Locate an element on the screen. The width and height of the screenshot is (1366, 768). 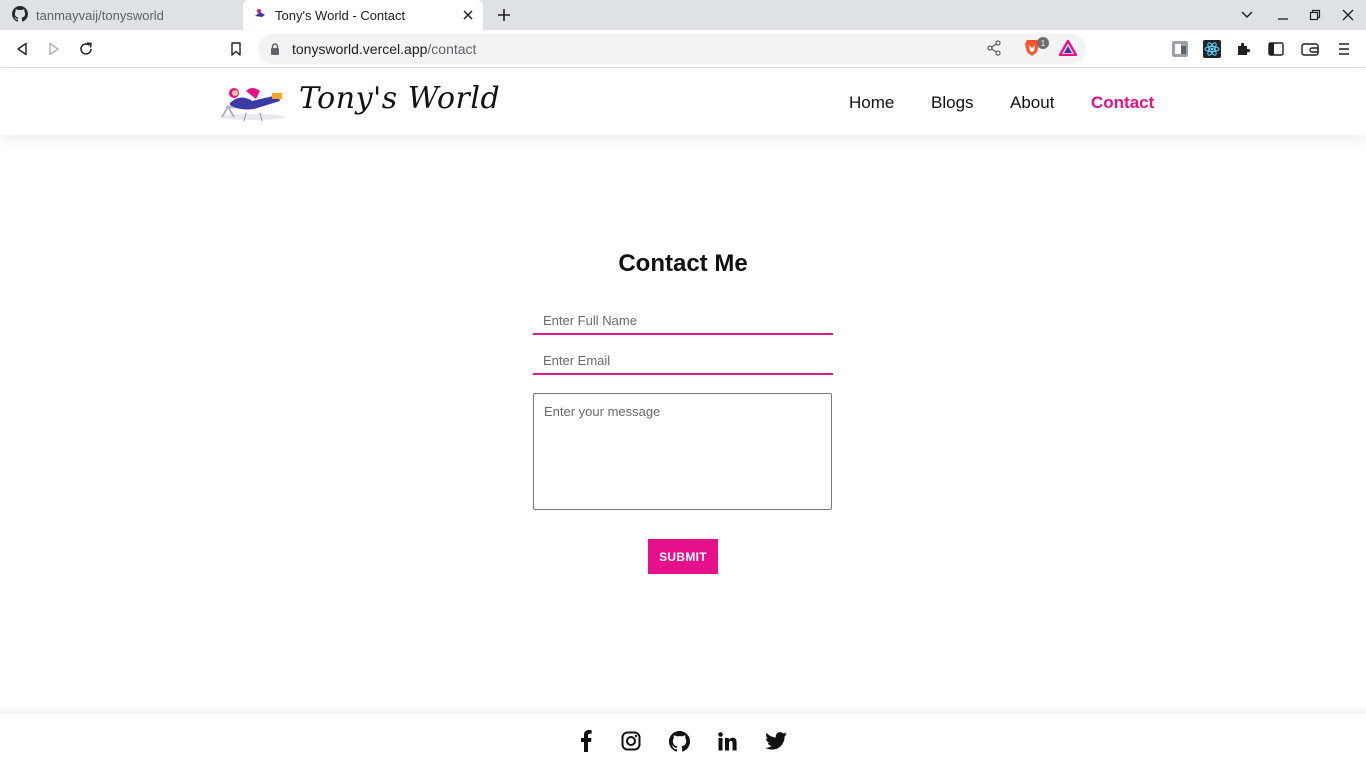
back-button is located at coordinates (22, 49).